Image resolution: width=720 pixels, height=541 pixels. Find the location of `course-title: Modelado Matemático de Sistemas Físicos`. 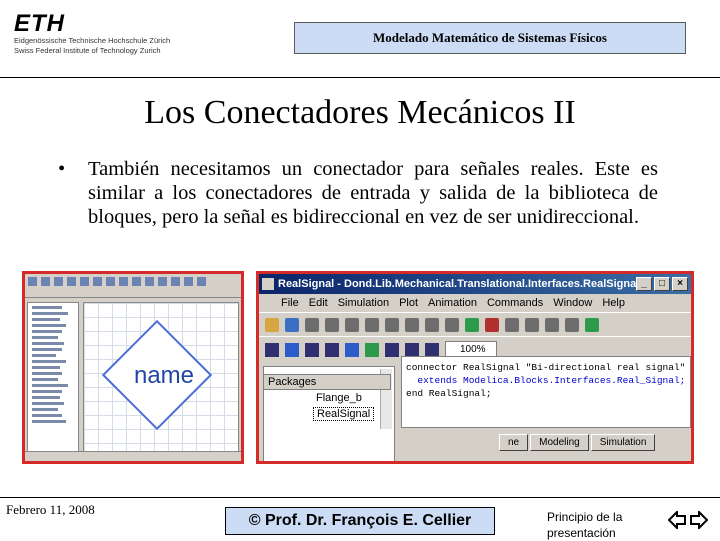

course-title: Modelado Matemático de Sistemas Físicos is located at coordinates (490, 38).